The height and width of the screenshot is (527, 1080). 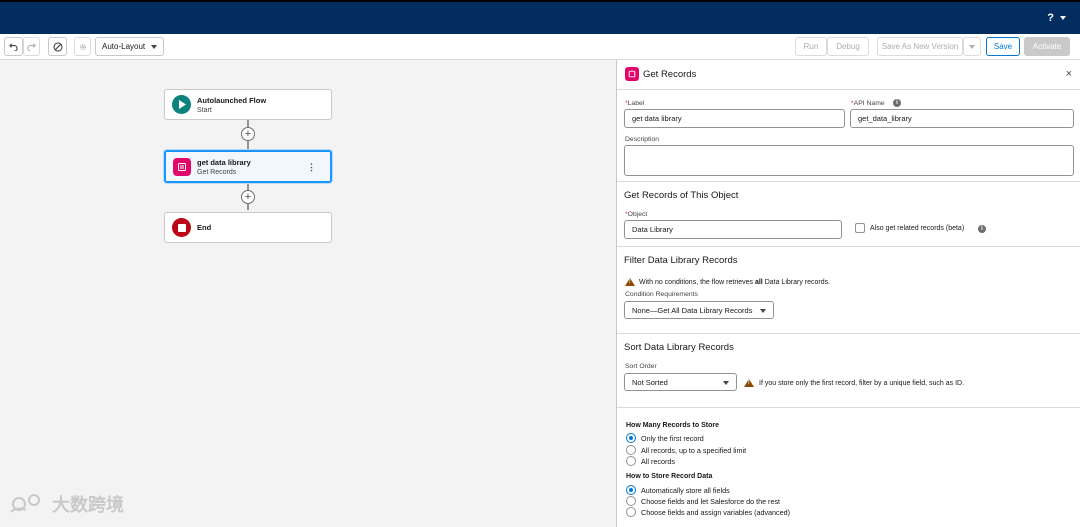 What do you see at coordinates (641, 366) in the screenshot?
I see `sort-order-label: Sort Order` at bounding box center [641, 366].